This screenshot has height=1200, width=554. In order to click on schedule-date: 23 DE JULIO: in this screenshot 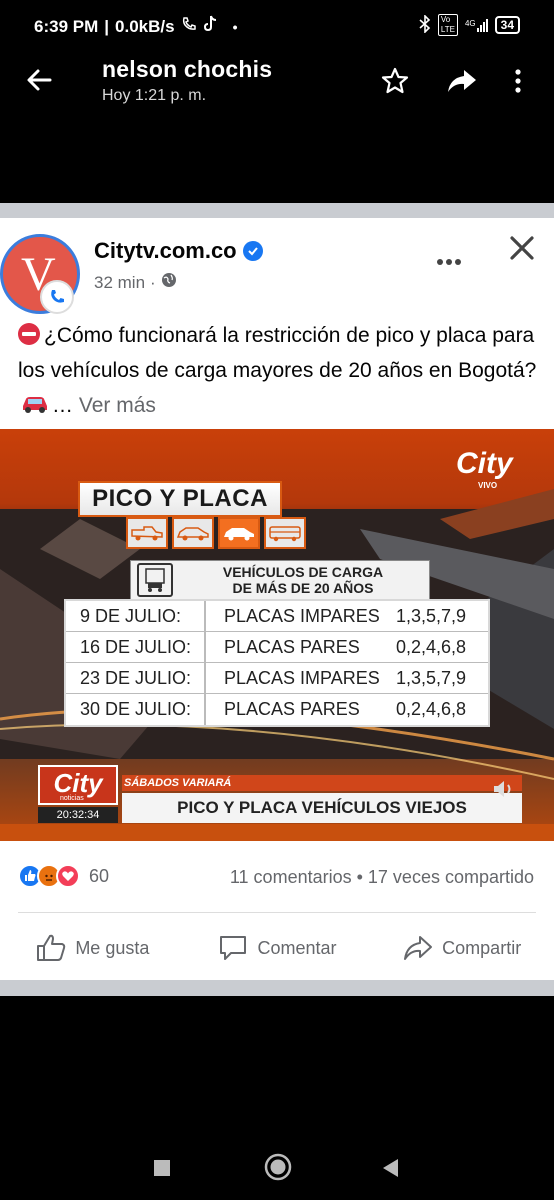, I will do `click(136, 678)`.